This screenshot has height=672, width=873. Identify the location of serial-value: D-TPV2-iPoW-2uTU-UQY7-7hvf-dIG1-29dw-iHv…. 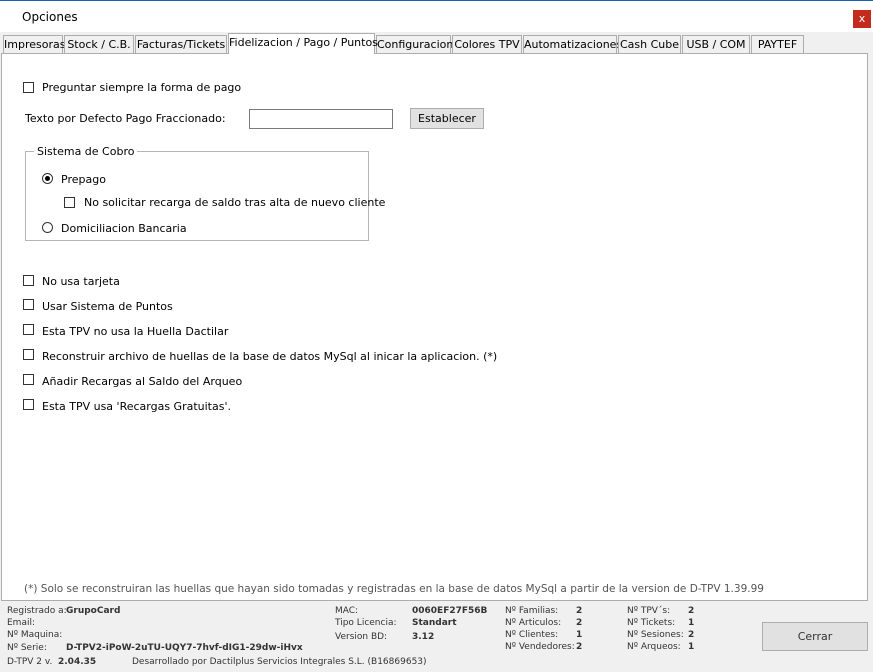
(184, 648).